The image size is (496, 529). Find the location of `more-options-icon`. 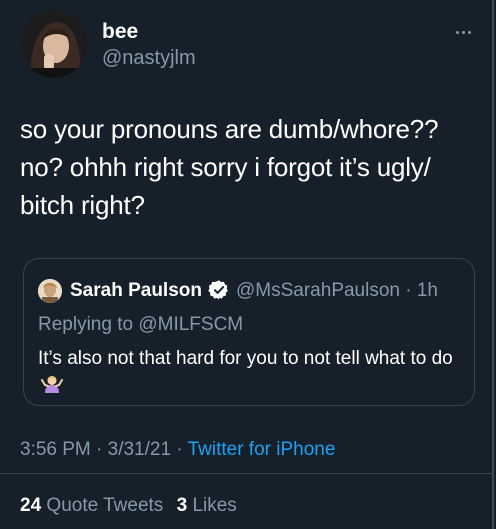

more-options-icon is located at coordinates (463, 32).